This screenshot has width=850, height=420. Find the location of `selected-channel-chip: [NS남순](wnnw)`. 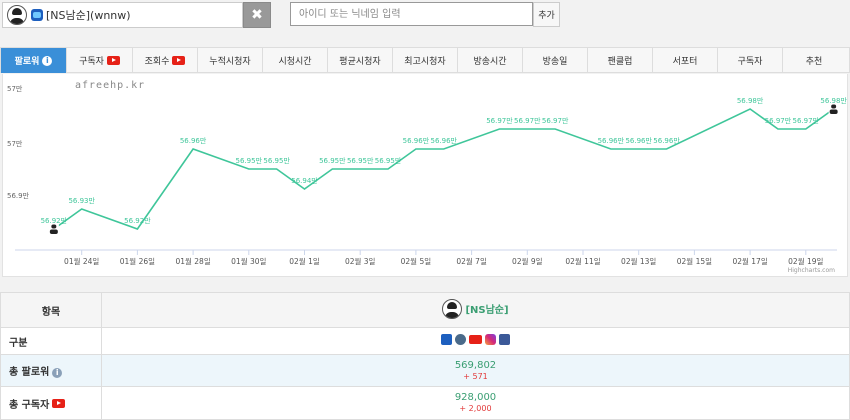

selected-channel-chip: [NS남순](wnnw) is located at coordinates (122, 15).